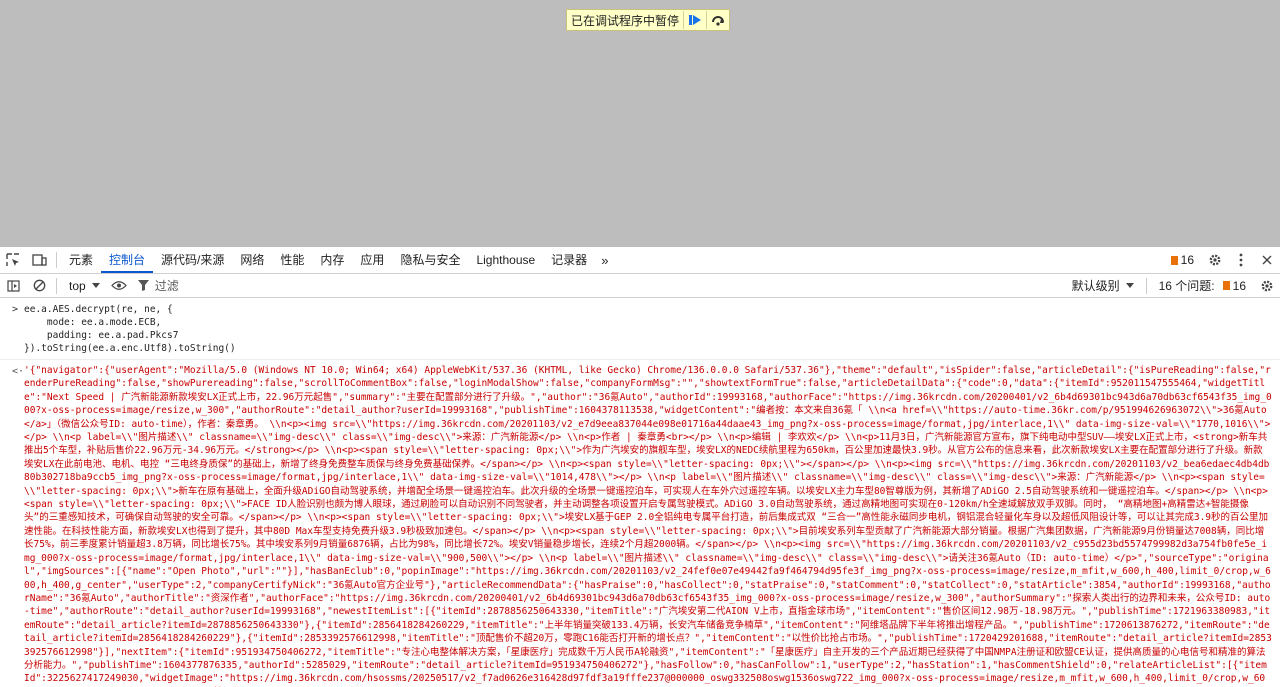 This screenshot has width=1280, height=687. I want to click on tab-application: 应用, so click(372, 260).